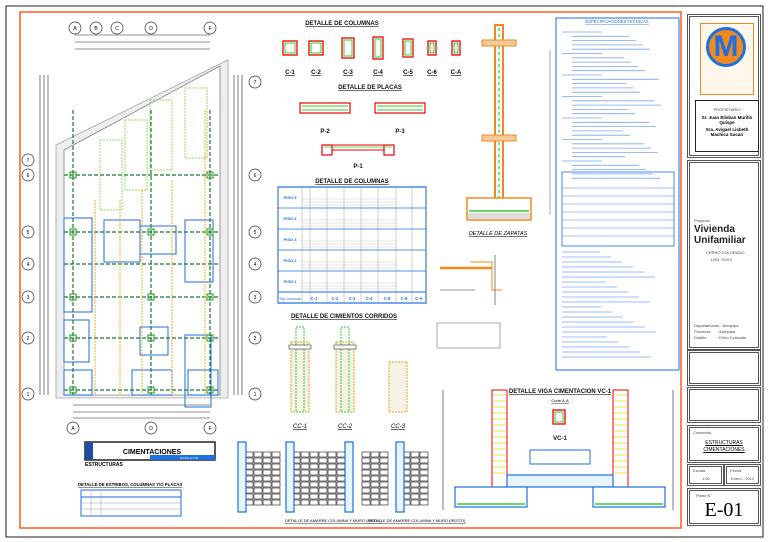 Image resolution: width=768 pixels, height=542 pixels. I want to click on column-label: C-A, so click(456, 73).